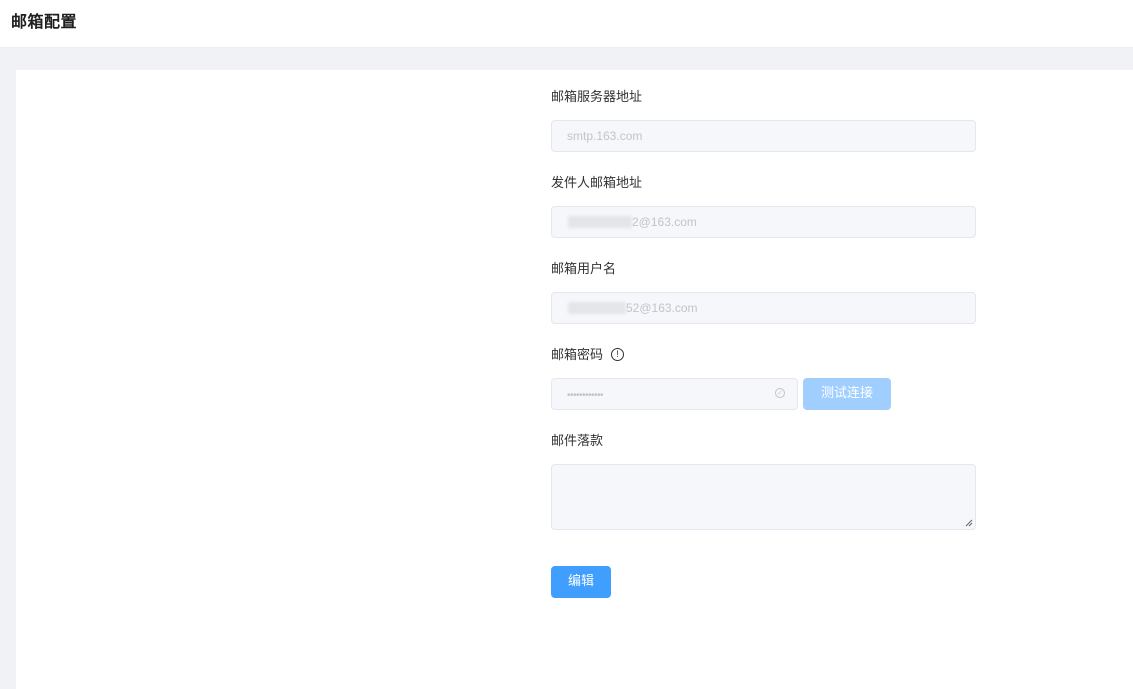 The height and width of the screenshot is (689, 1133). I want to click on username-label: 邮箱用户名, so click(584, 269).